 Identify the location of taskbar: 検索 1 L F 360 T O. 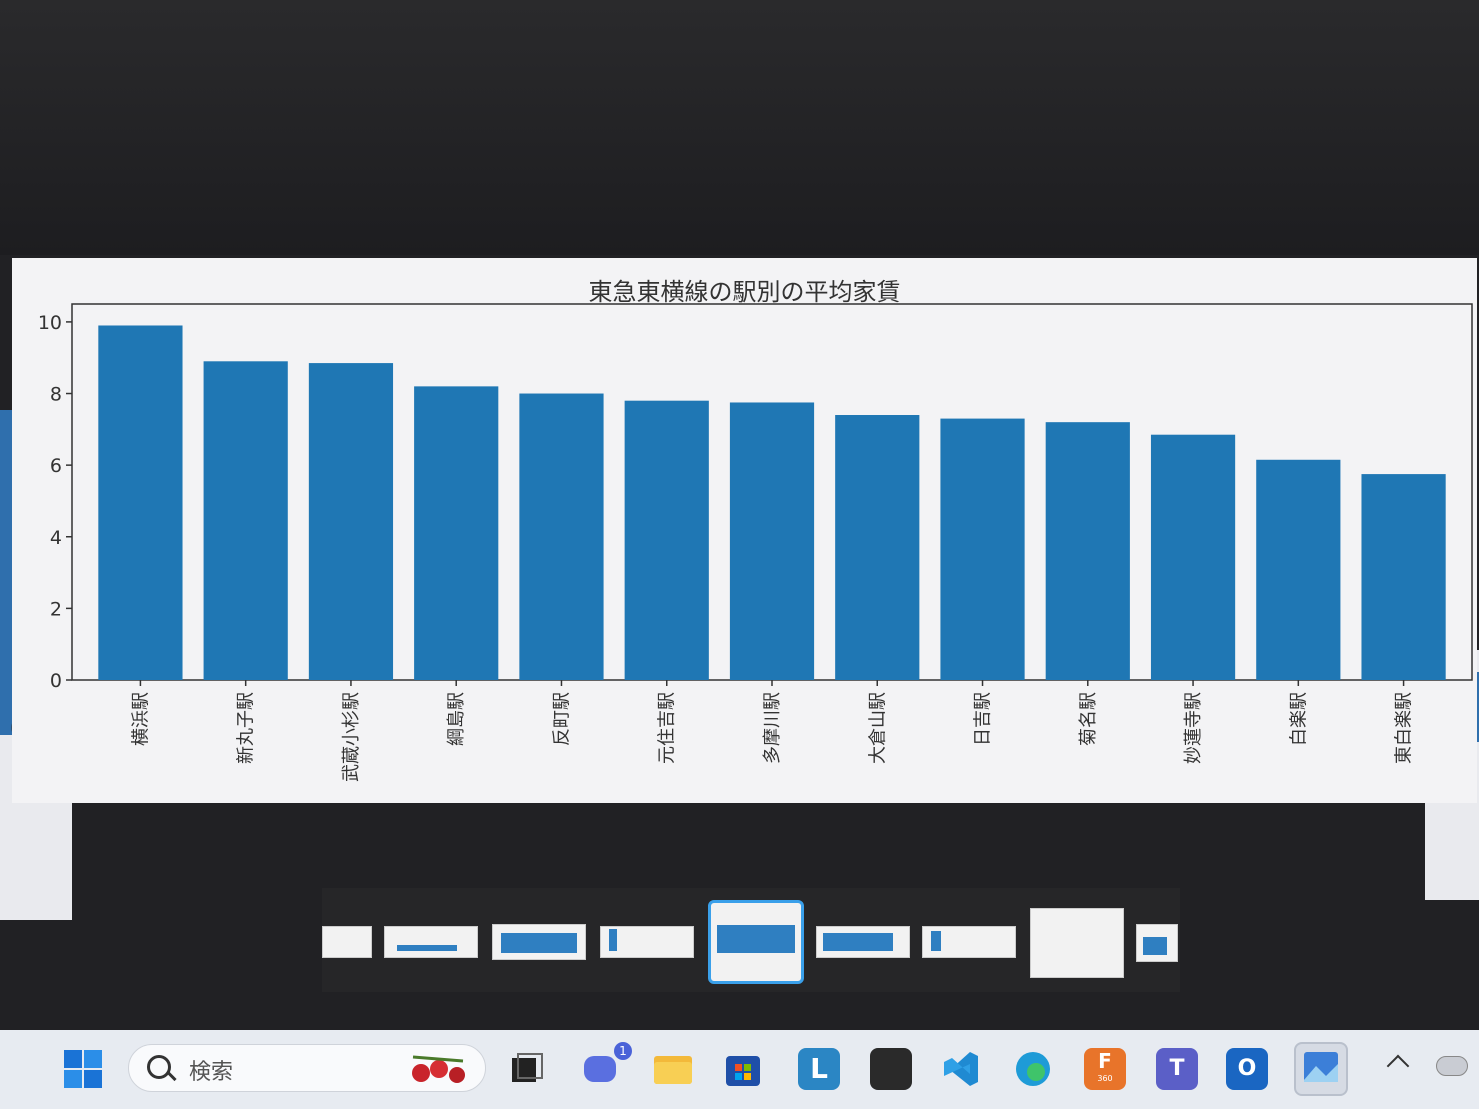
(739, 1069).